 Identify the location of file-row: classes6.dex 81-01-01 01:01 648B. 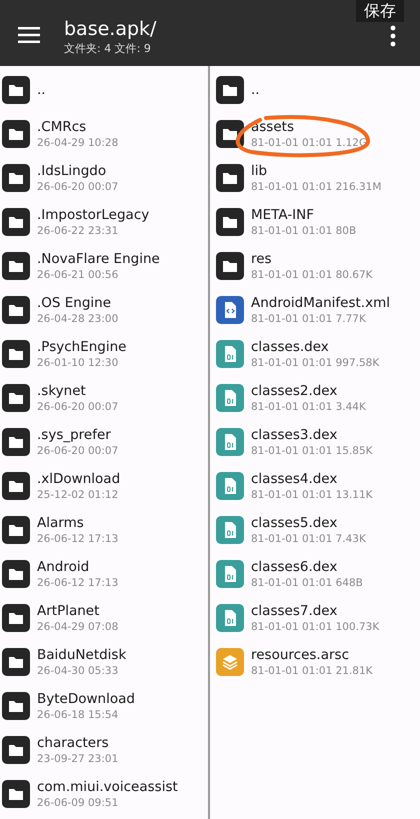
(317, 574).